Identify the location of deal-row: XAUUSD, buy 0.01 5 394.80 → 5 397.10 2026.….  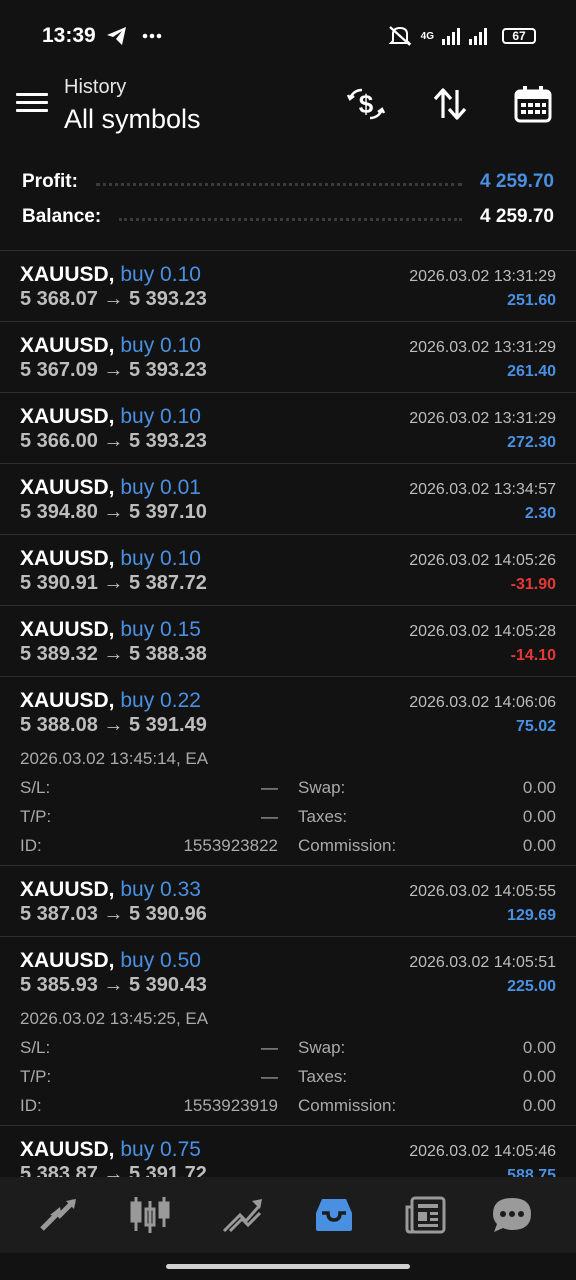
(288, 498).